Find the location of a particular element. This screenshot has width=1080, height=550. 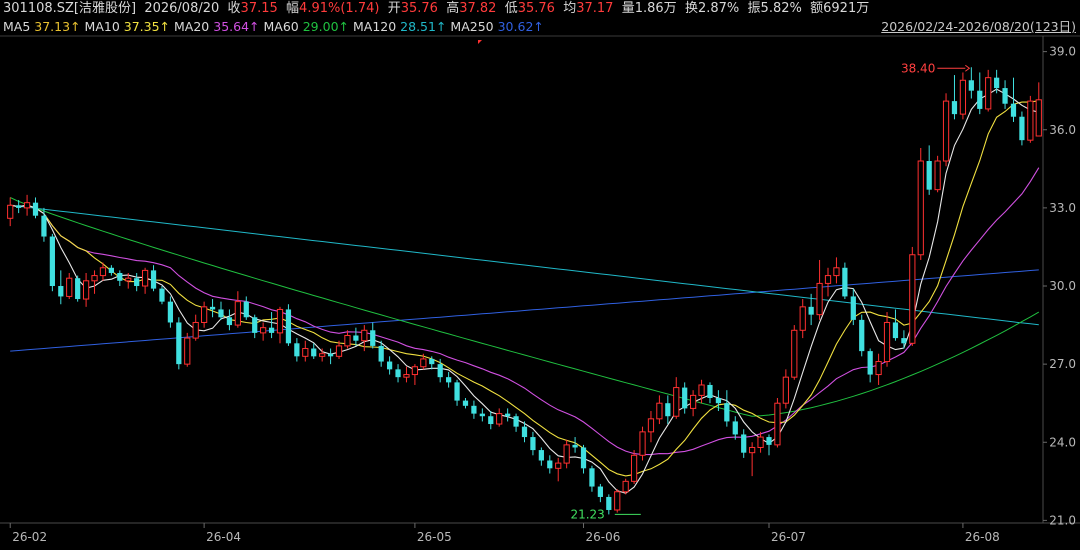

event-marker-icon is located at coordinates (480, 42).